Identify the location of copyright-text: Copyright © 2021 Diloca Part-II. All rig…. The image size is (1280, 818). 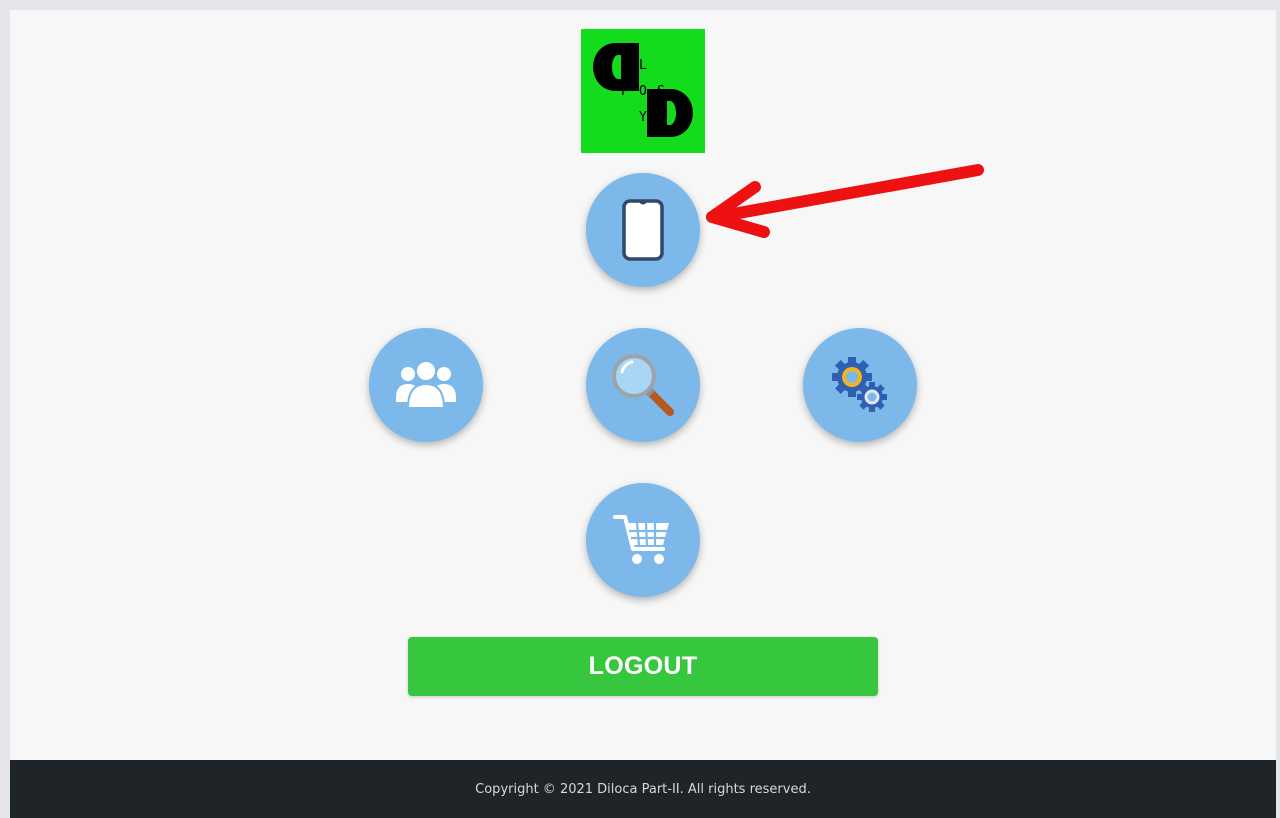
(643, 789).